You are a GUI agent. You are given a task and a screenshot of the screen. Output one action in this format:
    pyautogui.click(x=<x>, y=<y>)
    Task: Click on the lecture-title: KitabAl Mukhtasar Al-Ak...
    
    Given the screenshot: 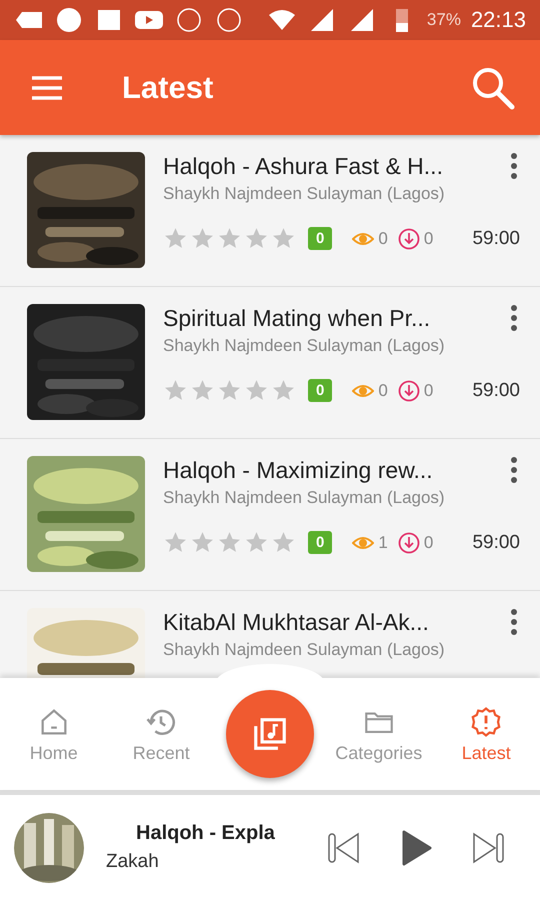 What is the action you would take?
    pyautogui.click(x=296, y=622)
    